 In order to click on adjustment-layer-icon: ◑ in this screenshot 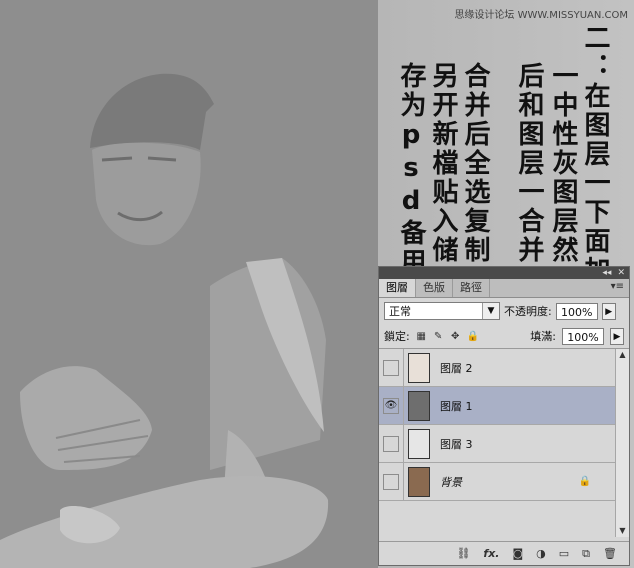, I will do `click(541, 553)`.